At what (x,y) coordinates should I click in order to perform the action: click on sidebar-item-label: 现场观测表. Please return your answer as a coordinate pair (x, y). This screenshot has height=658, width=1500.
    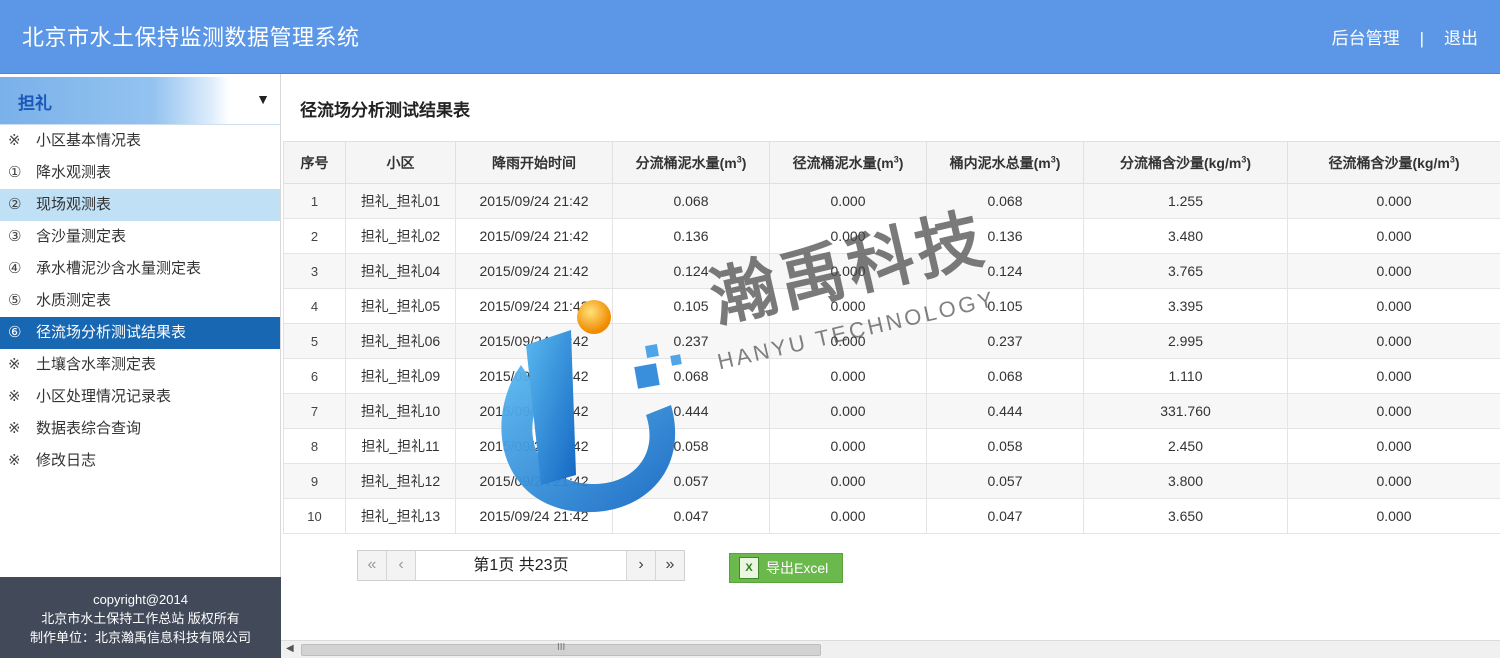
    Looking at the image, I should click on (74, 204).